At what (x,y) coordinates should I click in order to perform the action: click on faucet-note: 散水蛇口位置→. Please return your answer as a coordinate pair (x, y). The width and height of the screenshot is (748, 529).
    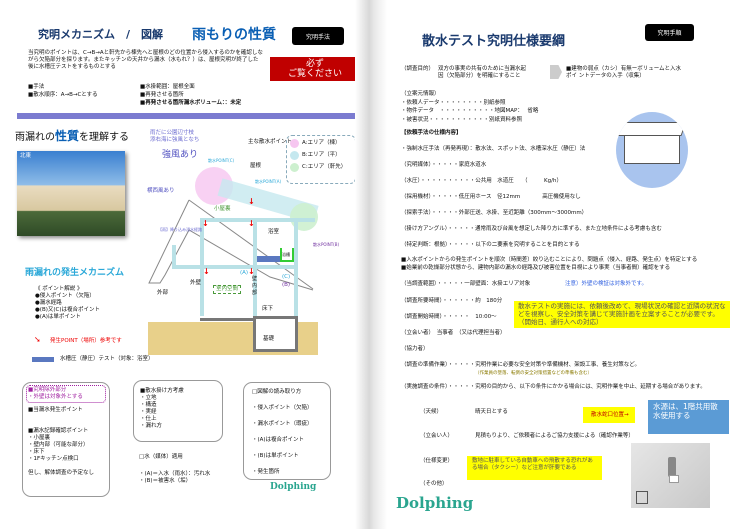
    Looking at the image, I should click on (609, 415).